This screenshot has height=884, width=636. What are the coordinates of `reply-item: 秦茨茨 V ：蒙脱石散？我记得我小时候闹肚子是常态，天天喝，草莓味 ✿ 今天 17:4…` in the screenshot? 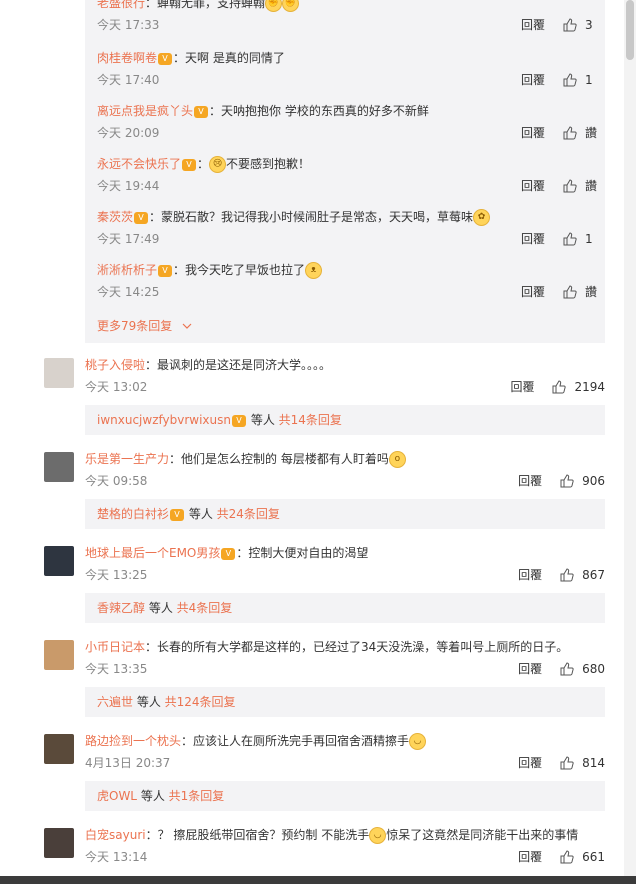 It's located at (347, 228).